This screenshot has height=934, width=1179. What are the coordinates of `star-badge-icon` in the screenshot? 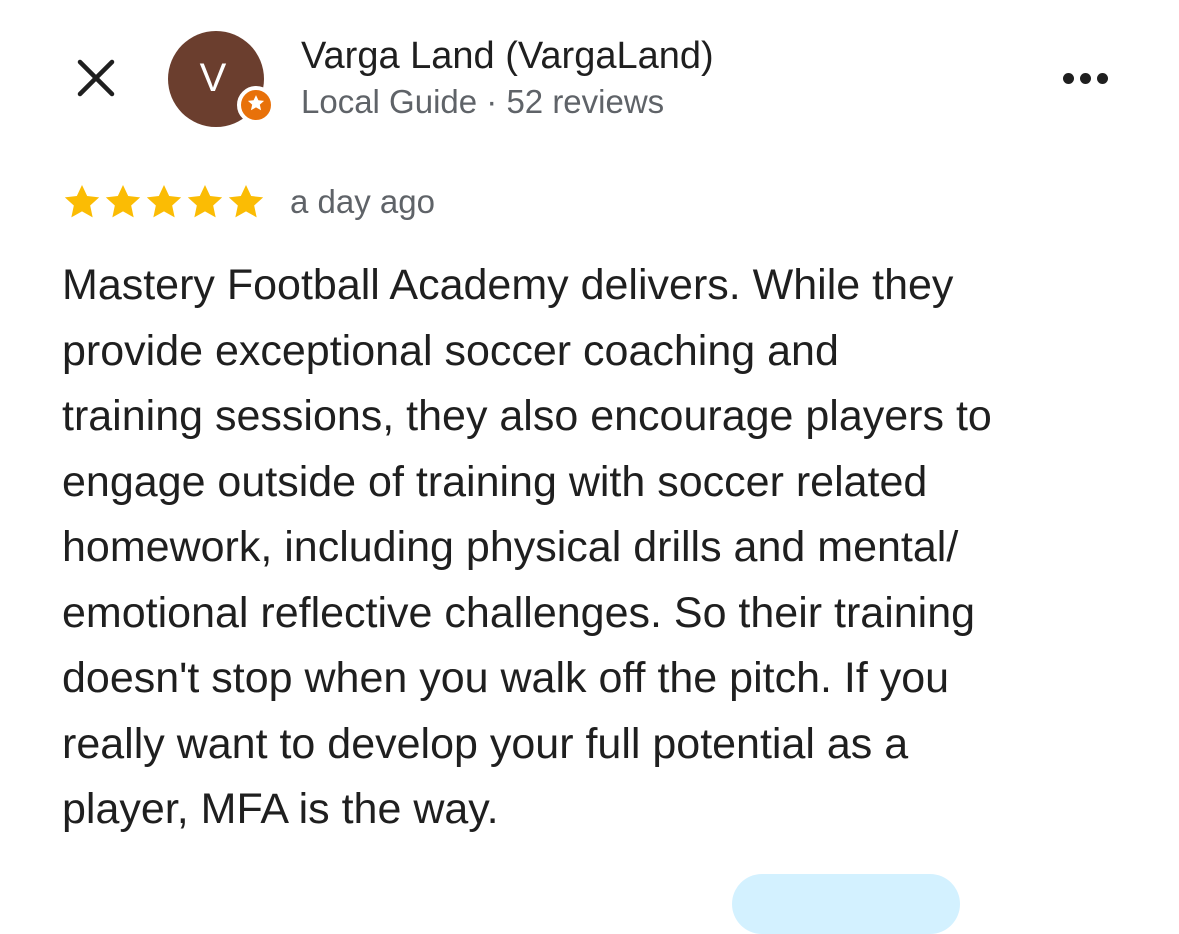 It's located at (256, 105).